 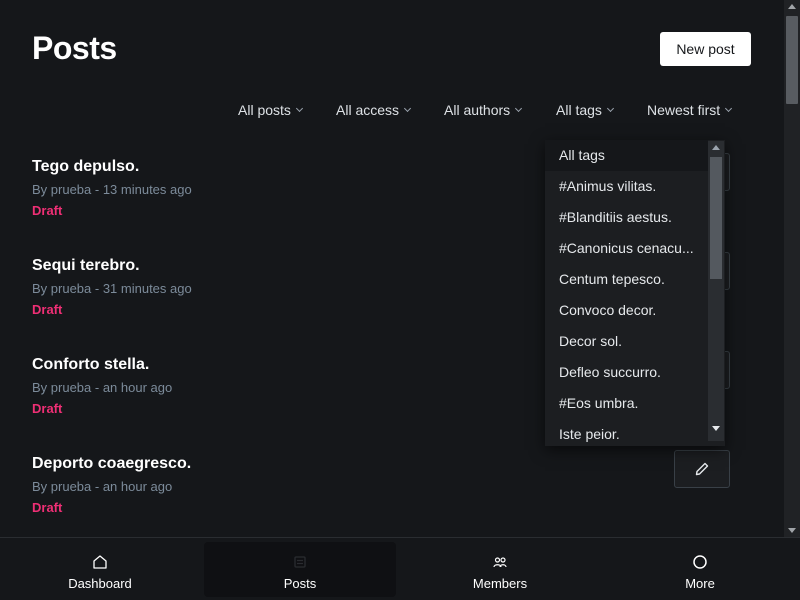 I want to click on post-title: Deporto coaegresco., so click(x=111, y=464).